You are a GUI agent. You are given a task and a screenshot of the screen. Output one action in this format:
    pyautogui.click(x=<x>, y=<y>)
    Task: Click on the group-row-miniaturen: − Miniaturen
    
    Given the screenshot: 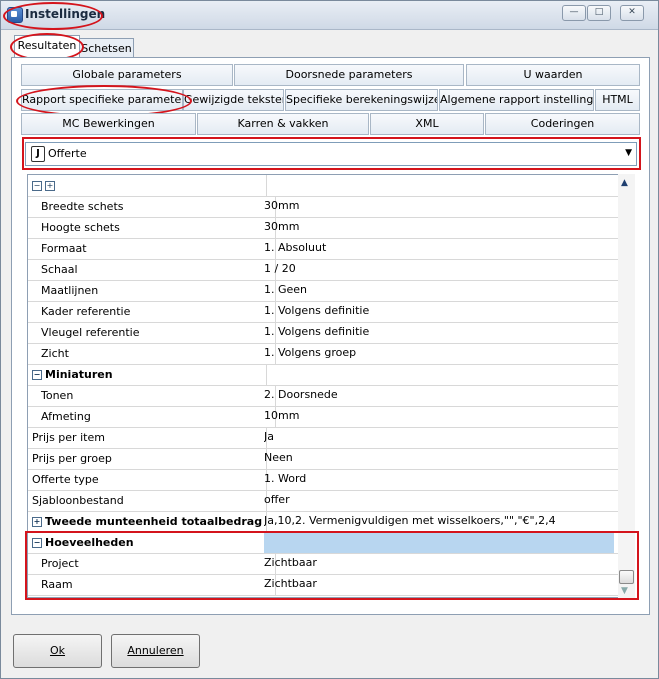 What is the action you would take?
    pyautogui.click(x=323, y=375)
    